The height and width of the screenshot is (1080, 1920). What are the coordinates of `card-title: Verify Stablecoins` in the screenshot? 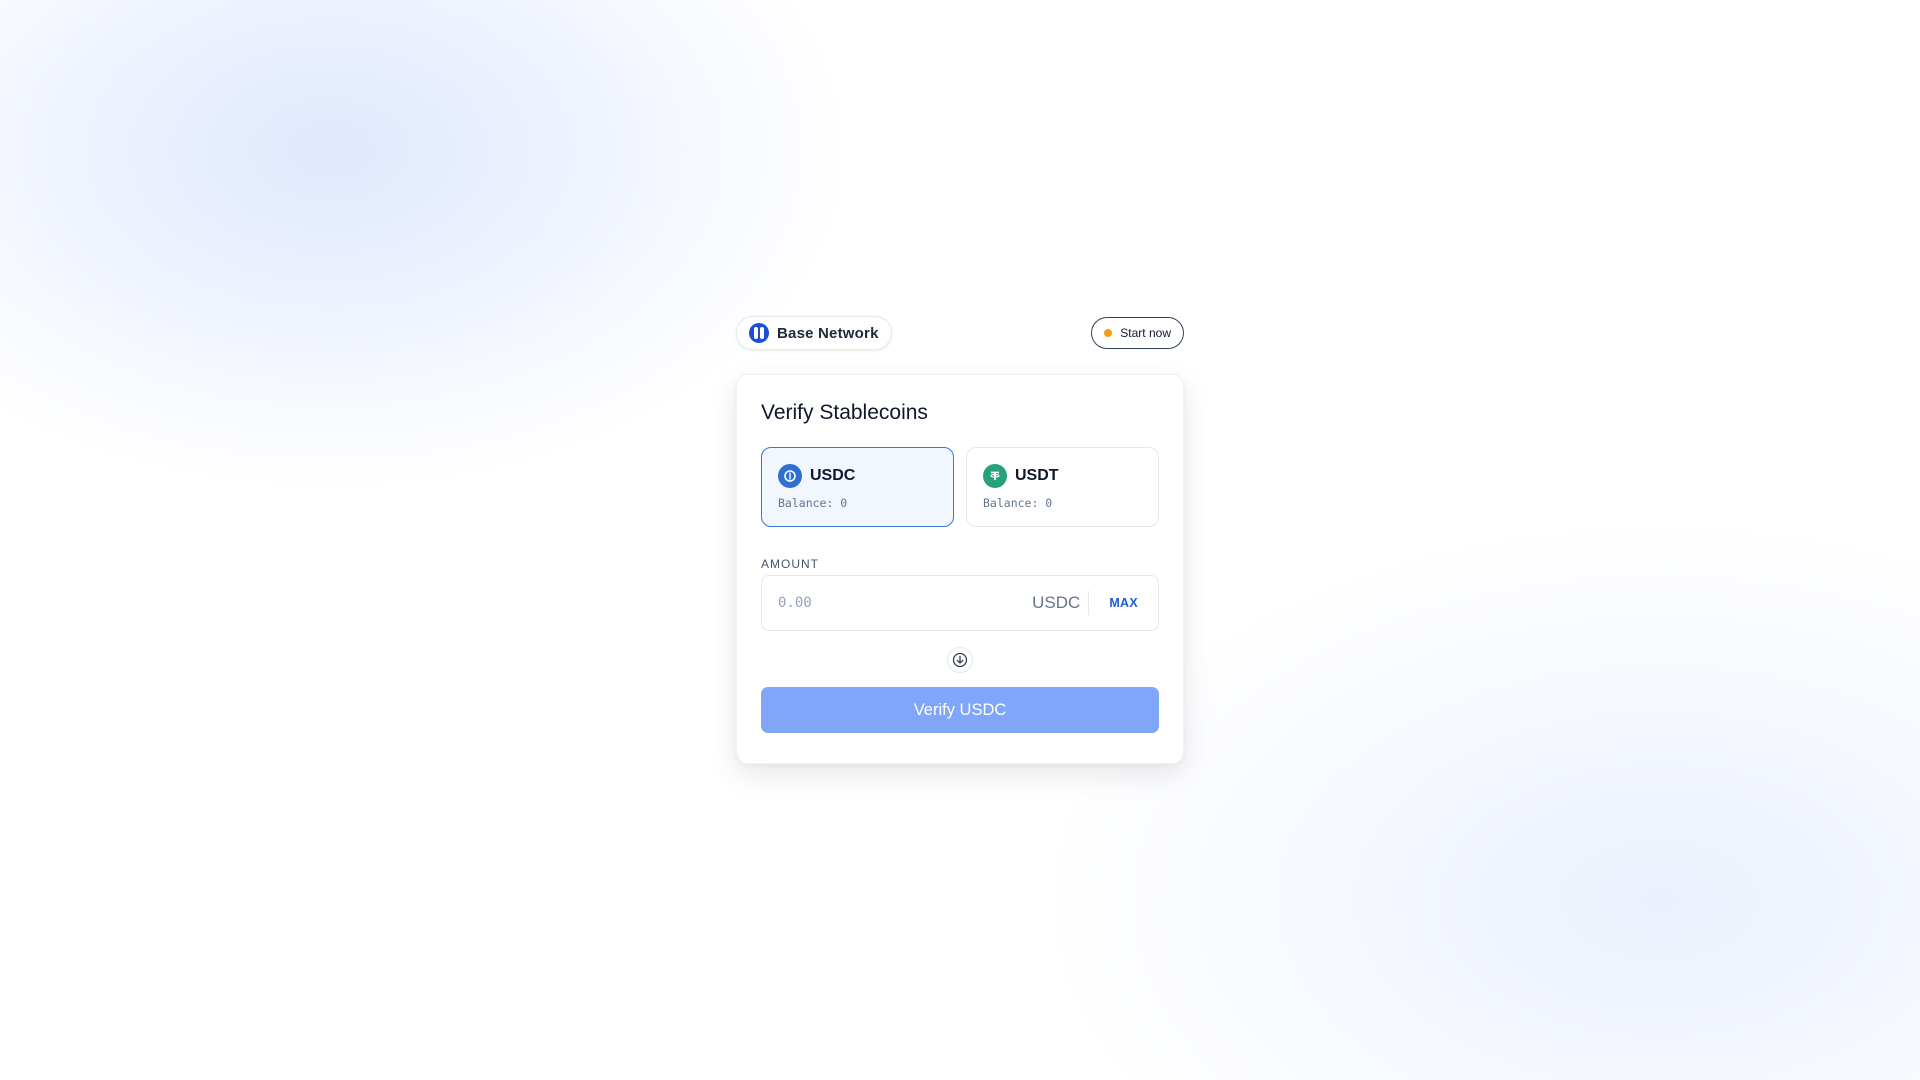 It's located at (844, 412).